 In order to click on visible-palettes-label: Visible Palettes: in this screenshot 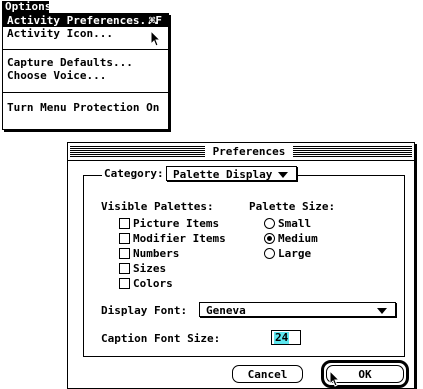, I will do `click(157, 206)`.